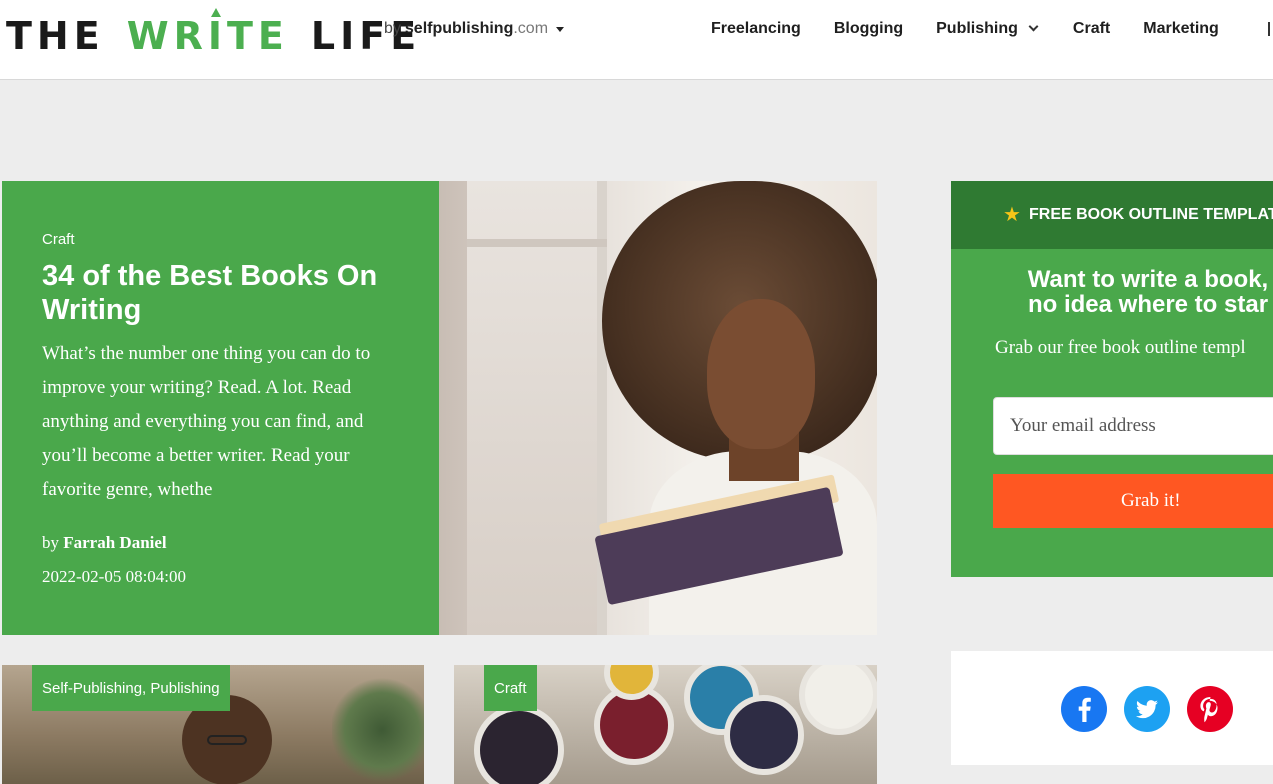  Describe the element at coordinates (1210, 709) in the screenshot. I see `pinterest-icon` at that location.